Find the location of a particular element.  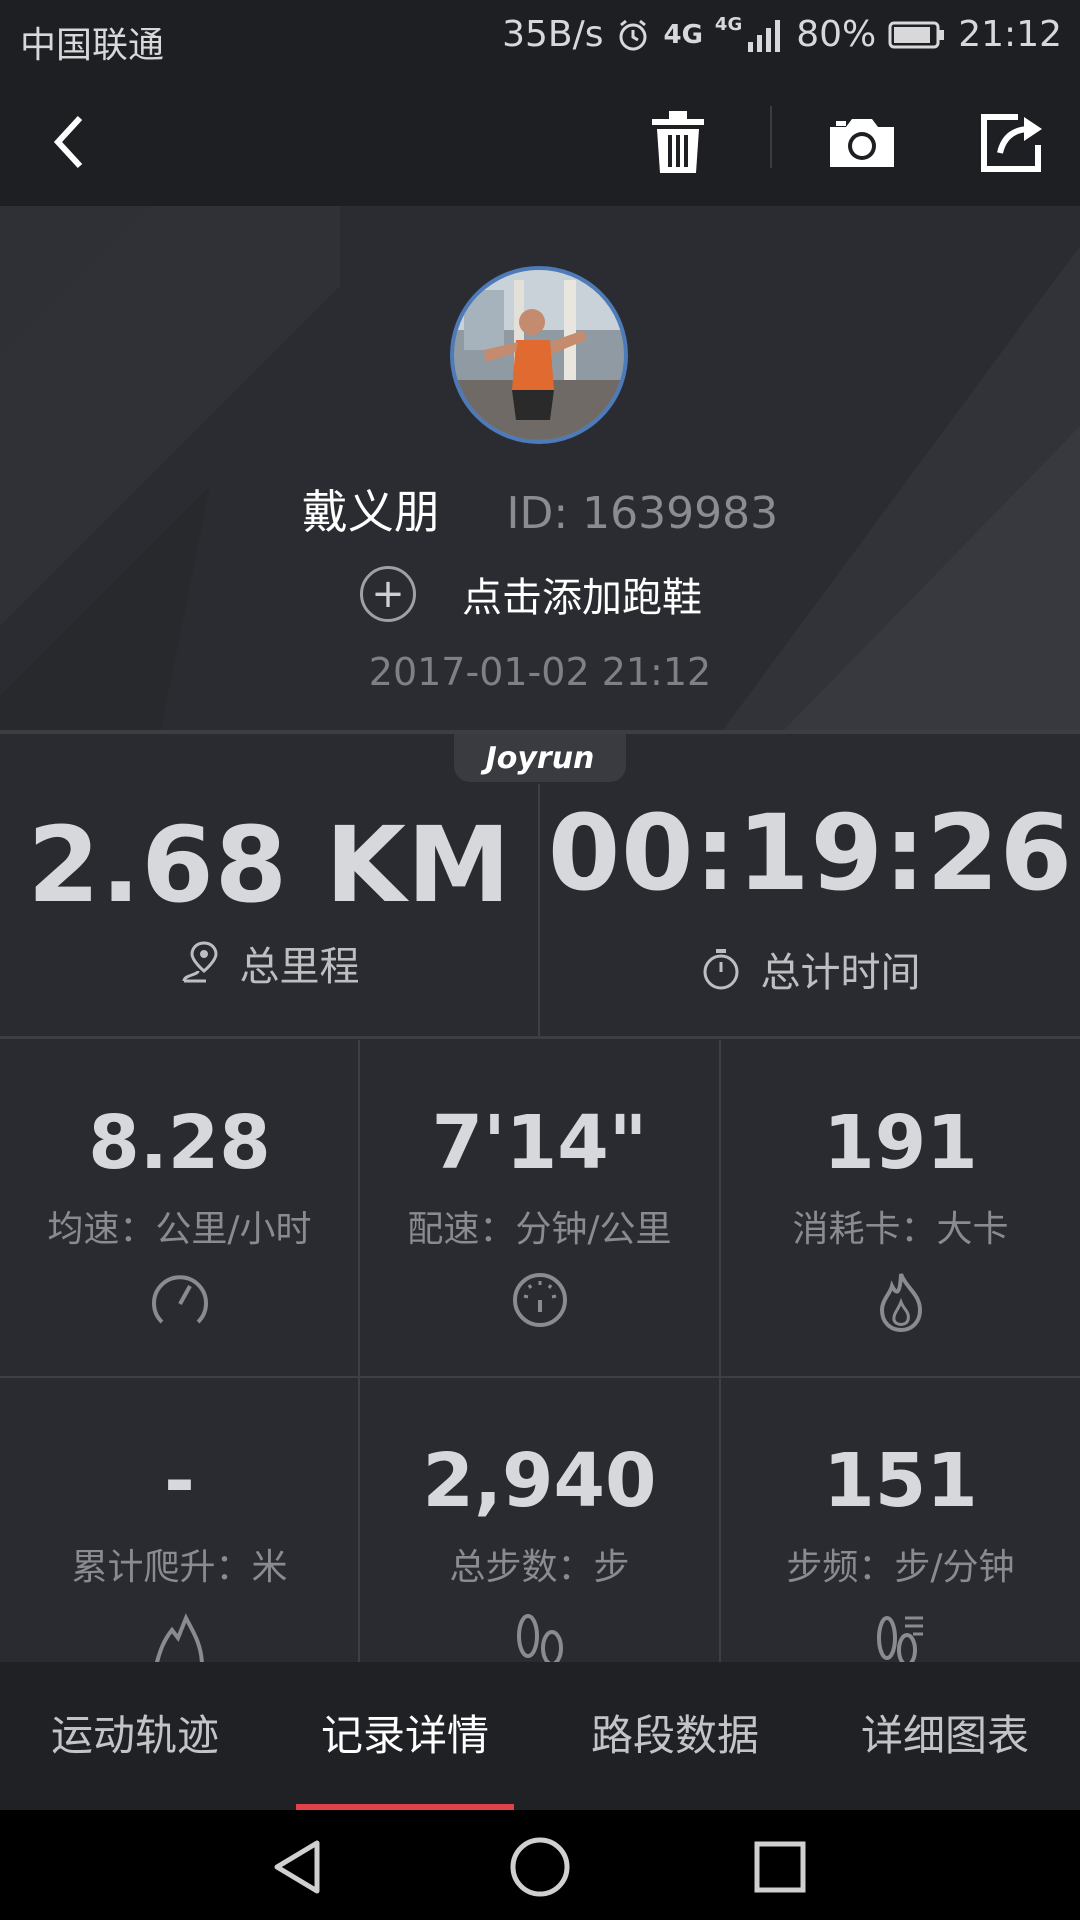

status-bar: 中国联通 35B/s 4G 4G 80% 21:12 is located at coordinates (540, 38).